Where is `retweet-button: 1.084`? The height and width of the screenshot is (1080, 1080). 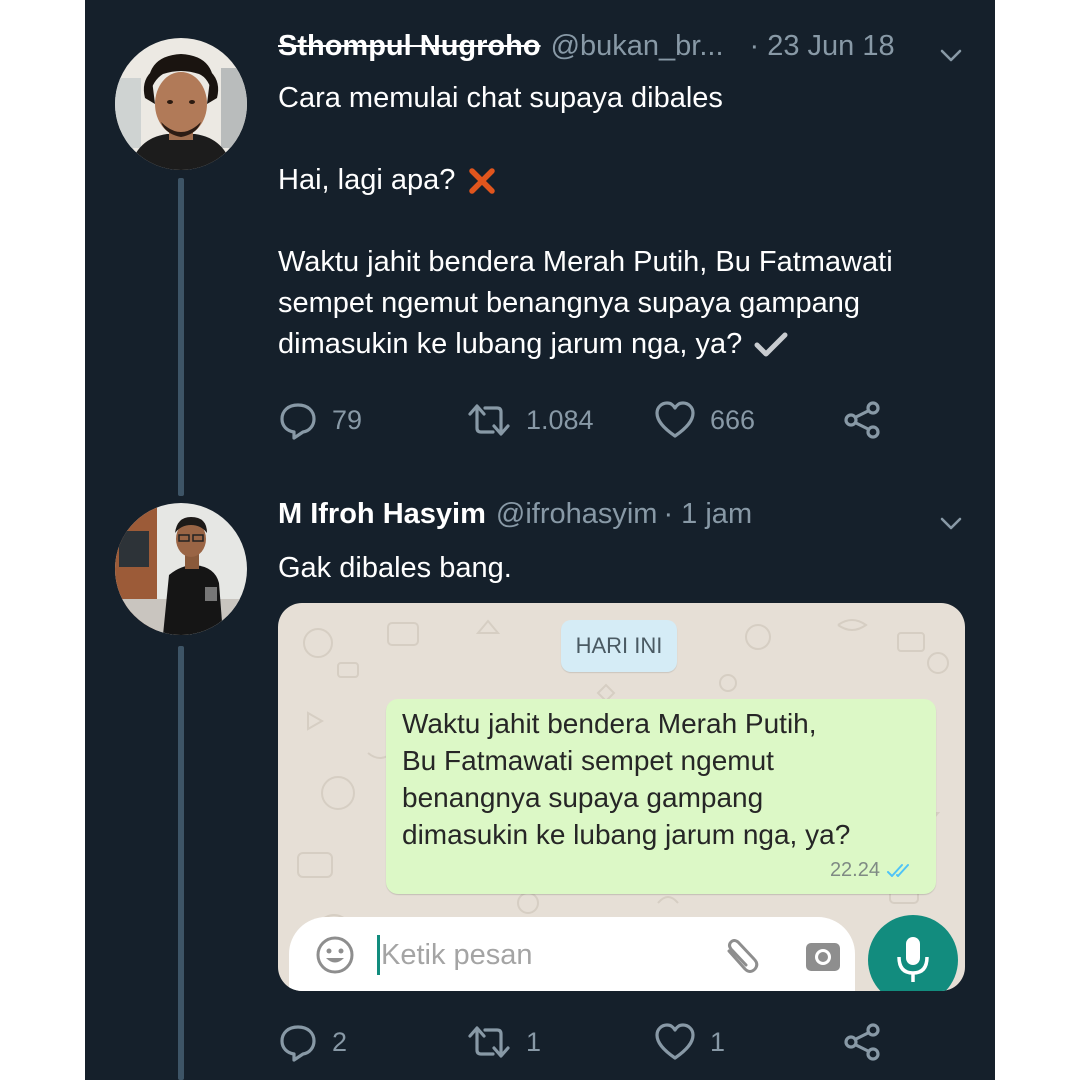
retweet-button: 1.084 is located at coordinates (560, 420).